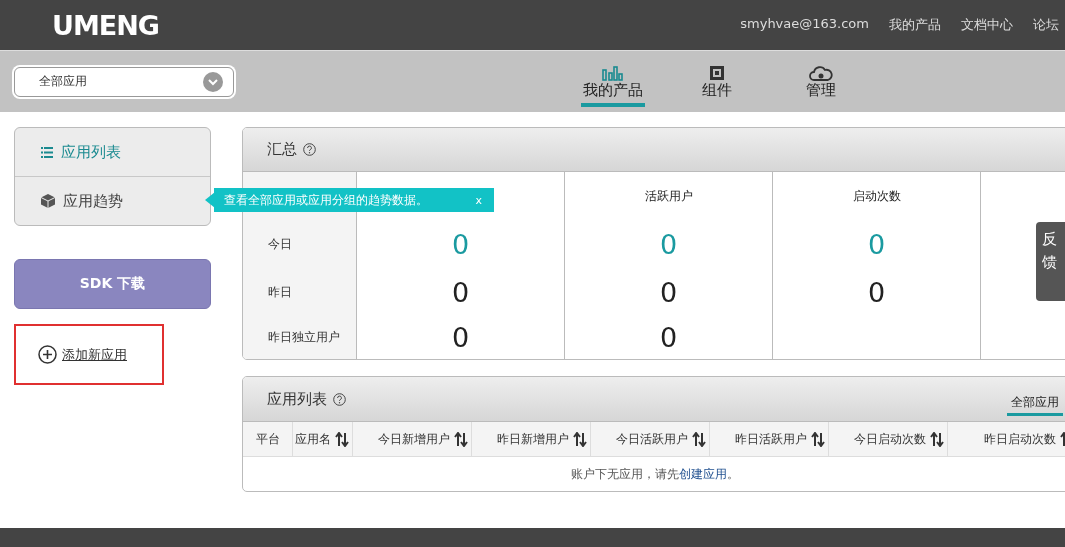 The width and height of the screenshot is (1065, 547). Describe the element at coordinates (531, 439) in the screenshot. I see `column-header: 昨日新增用户` at that location.